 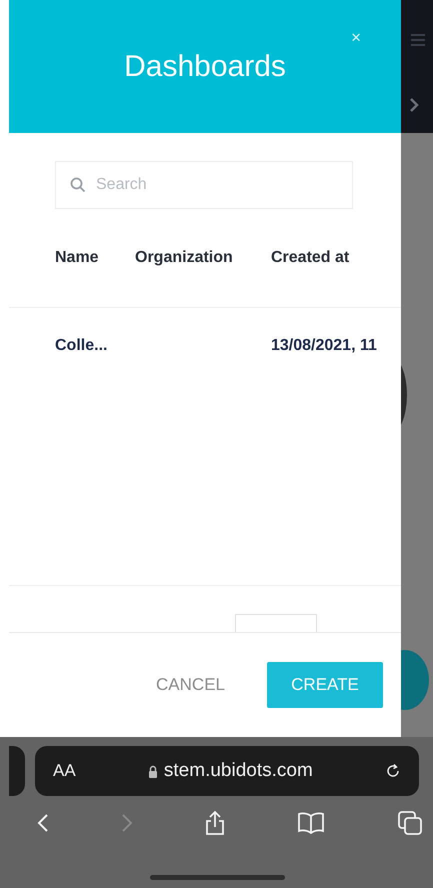 I want to click on create-button: CREATE, so click(x=325, y=685).